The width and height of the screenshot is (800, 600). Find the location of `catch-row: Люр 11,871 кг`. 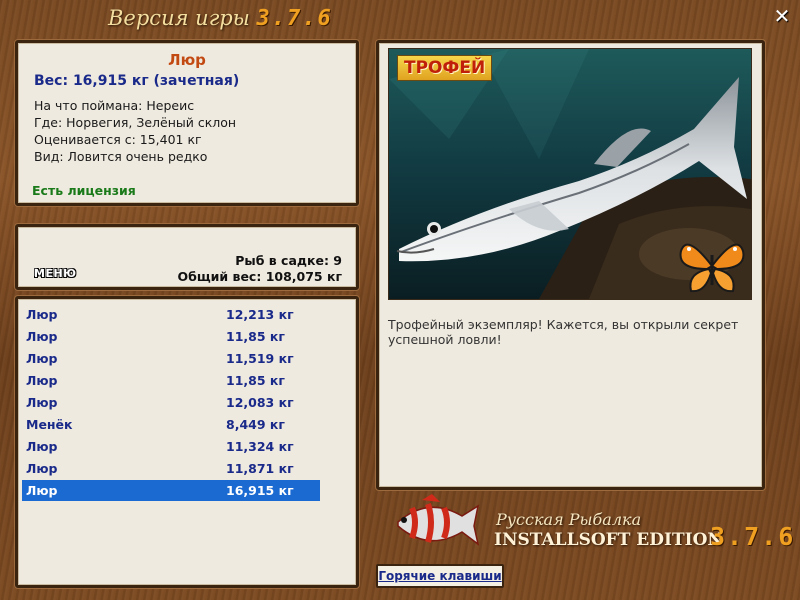

catch-row: Люр 11,871 кг is located at coordinates (171, 468).